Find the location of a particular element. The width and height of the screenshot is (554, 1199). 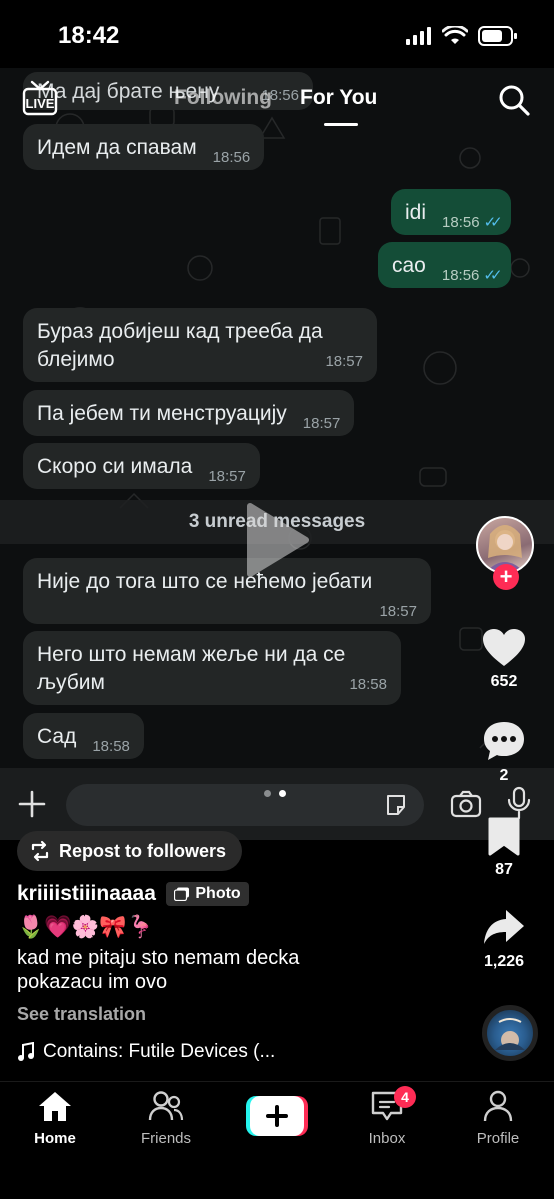

nav-friends: Friends is located at coordinates (166, 1118).